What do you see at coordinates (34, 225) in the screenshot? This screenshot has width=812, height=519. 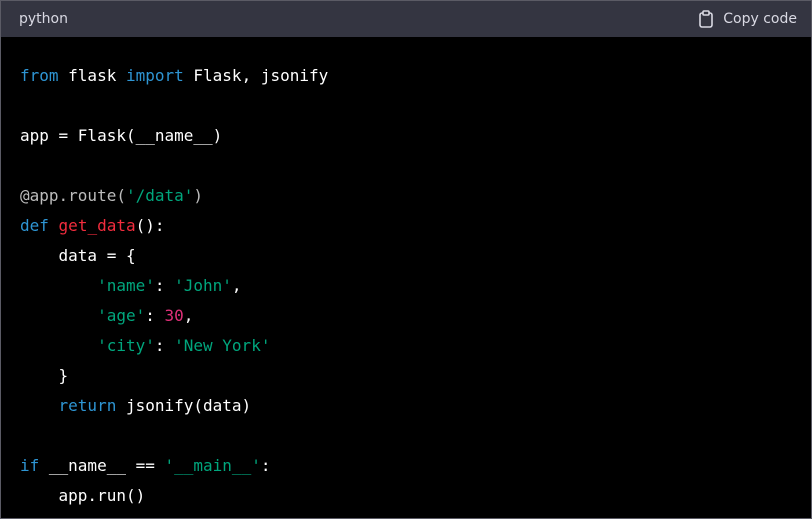 I see `code-token: def` at bounding box center [34, 225].